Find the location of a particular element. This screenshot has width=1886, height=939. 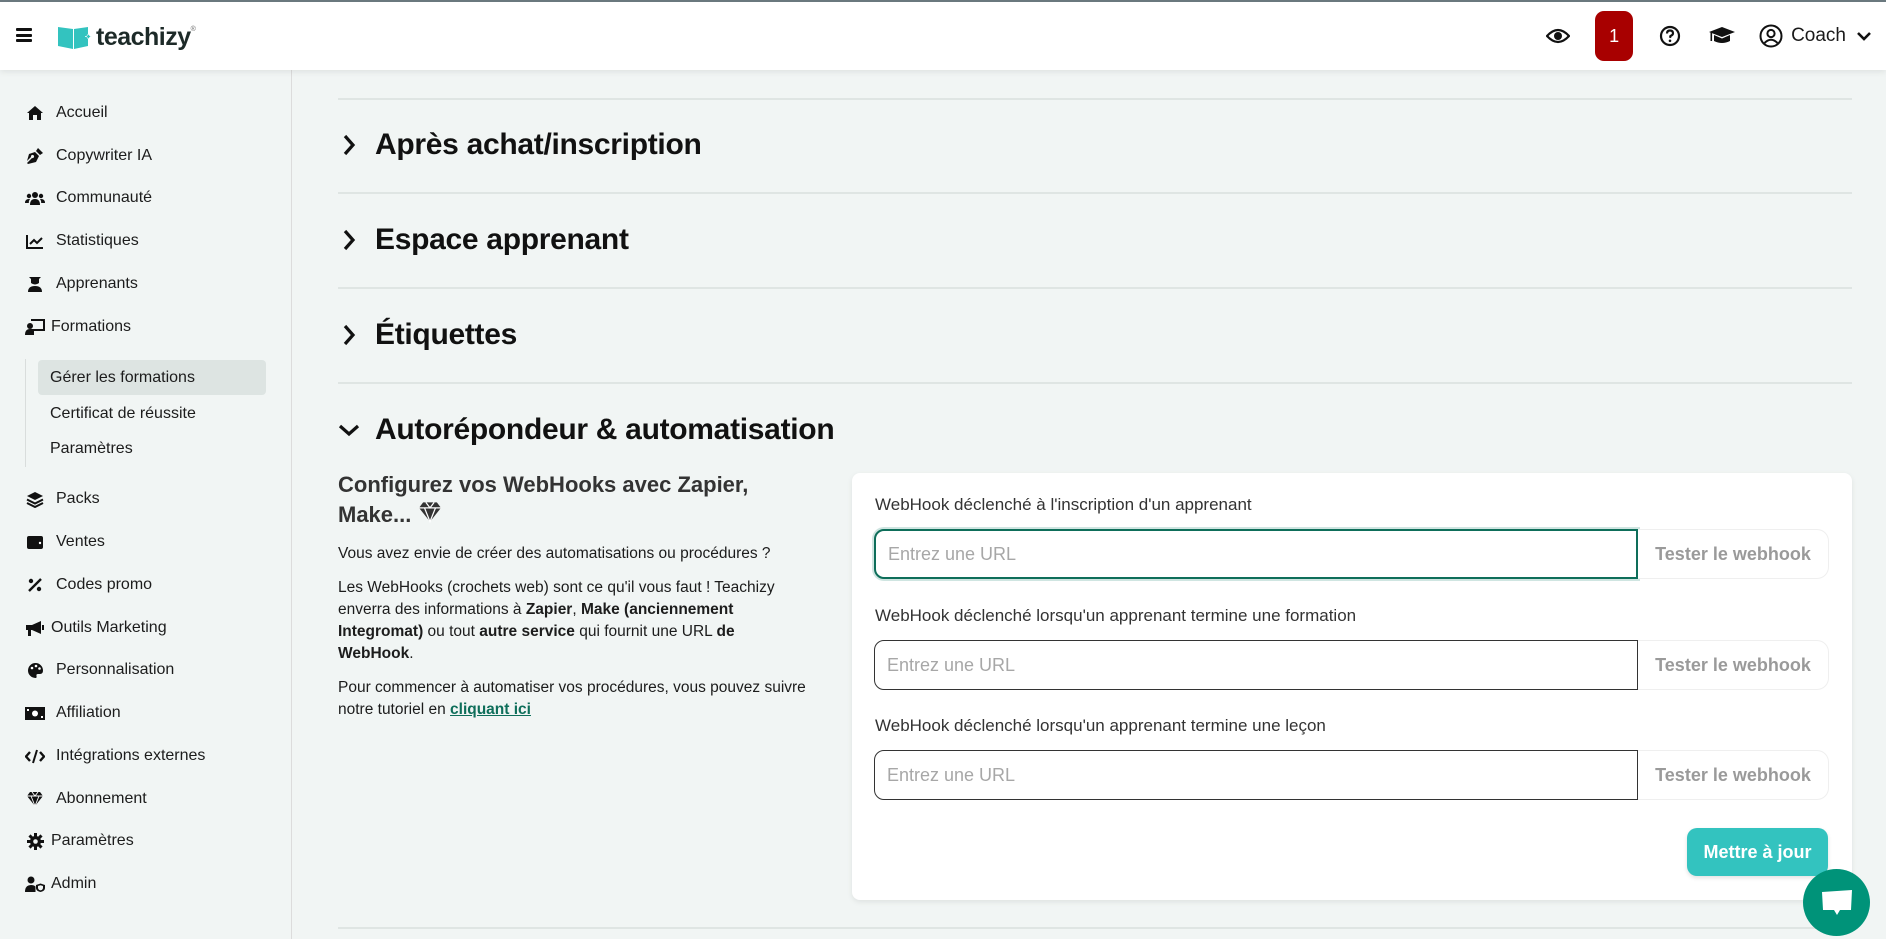

sidebar-item-affiliation: Affiliation is located at coordinates (72, 713).